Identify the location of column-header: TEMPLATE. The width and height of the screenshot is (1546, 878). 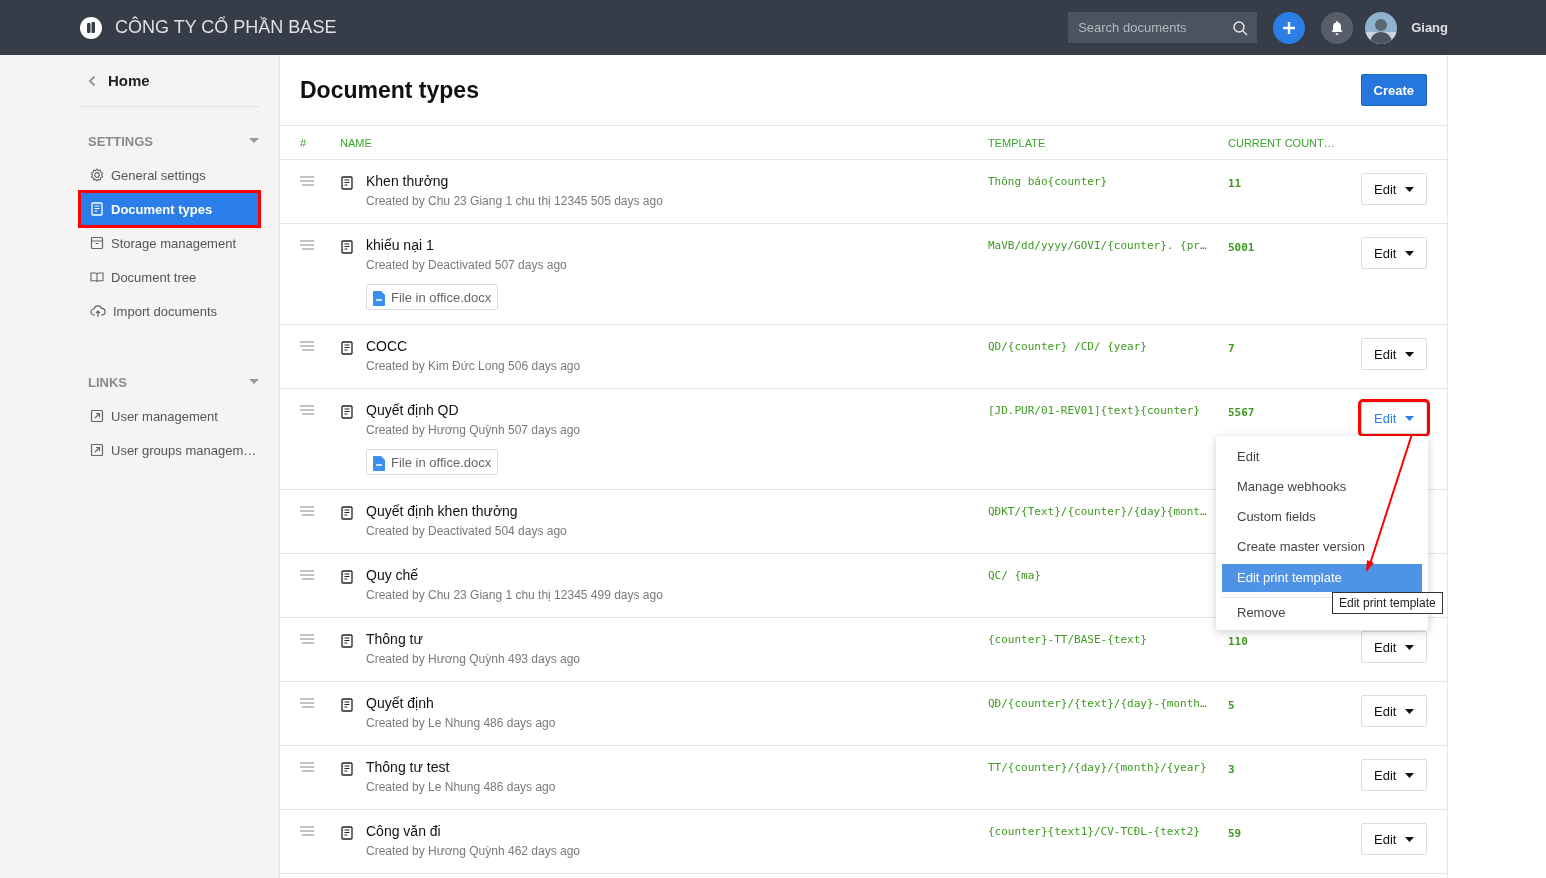
(1017, 142).